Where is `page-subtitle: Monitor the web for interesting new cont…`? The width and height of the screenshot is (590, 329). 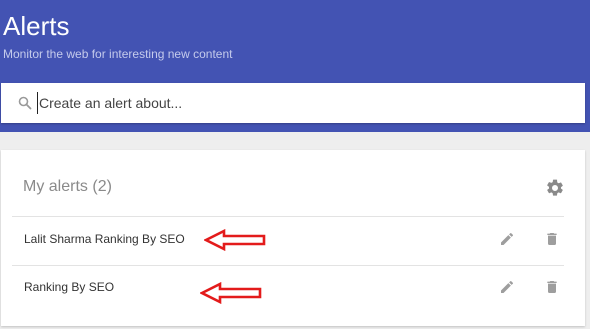 page-subtitle: Monitor the web for interesting new cont… is located at coordinates (118, 54).